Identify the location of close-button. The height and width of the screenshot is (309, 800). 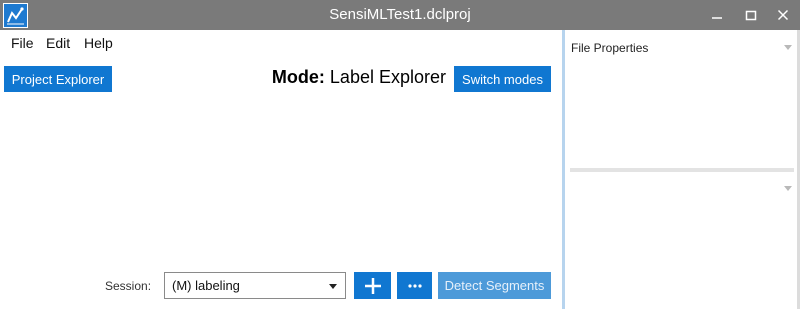
(782, 15).